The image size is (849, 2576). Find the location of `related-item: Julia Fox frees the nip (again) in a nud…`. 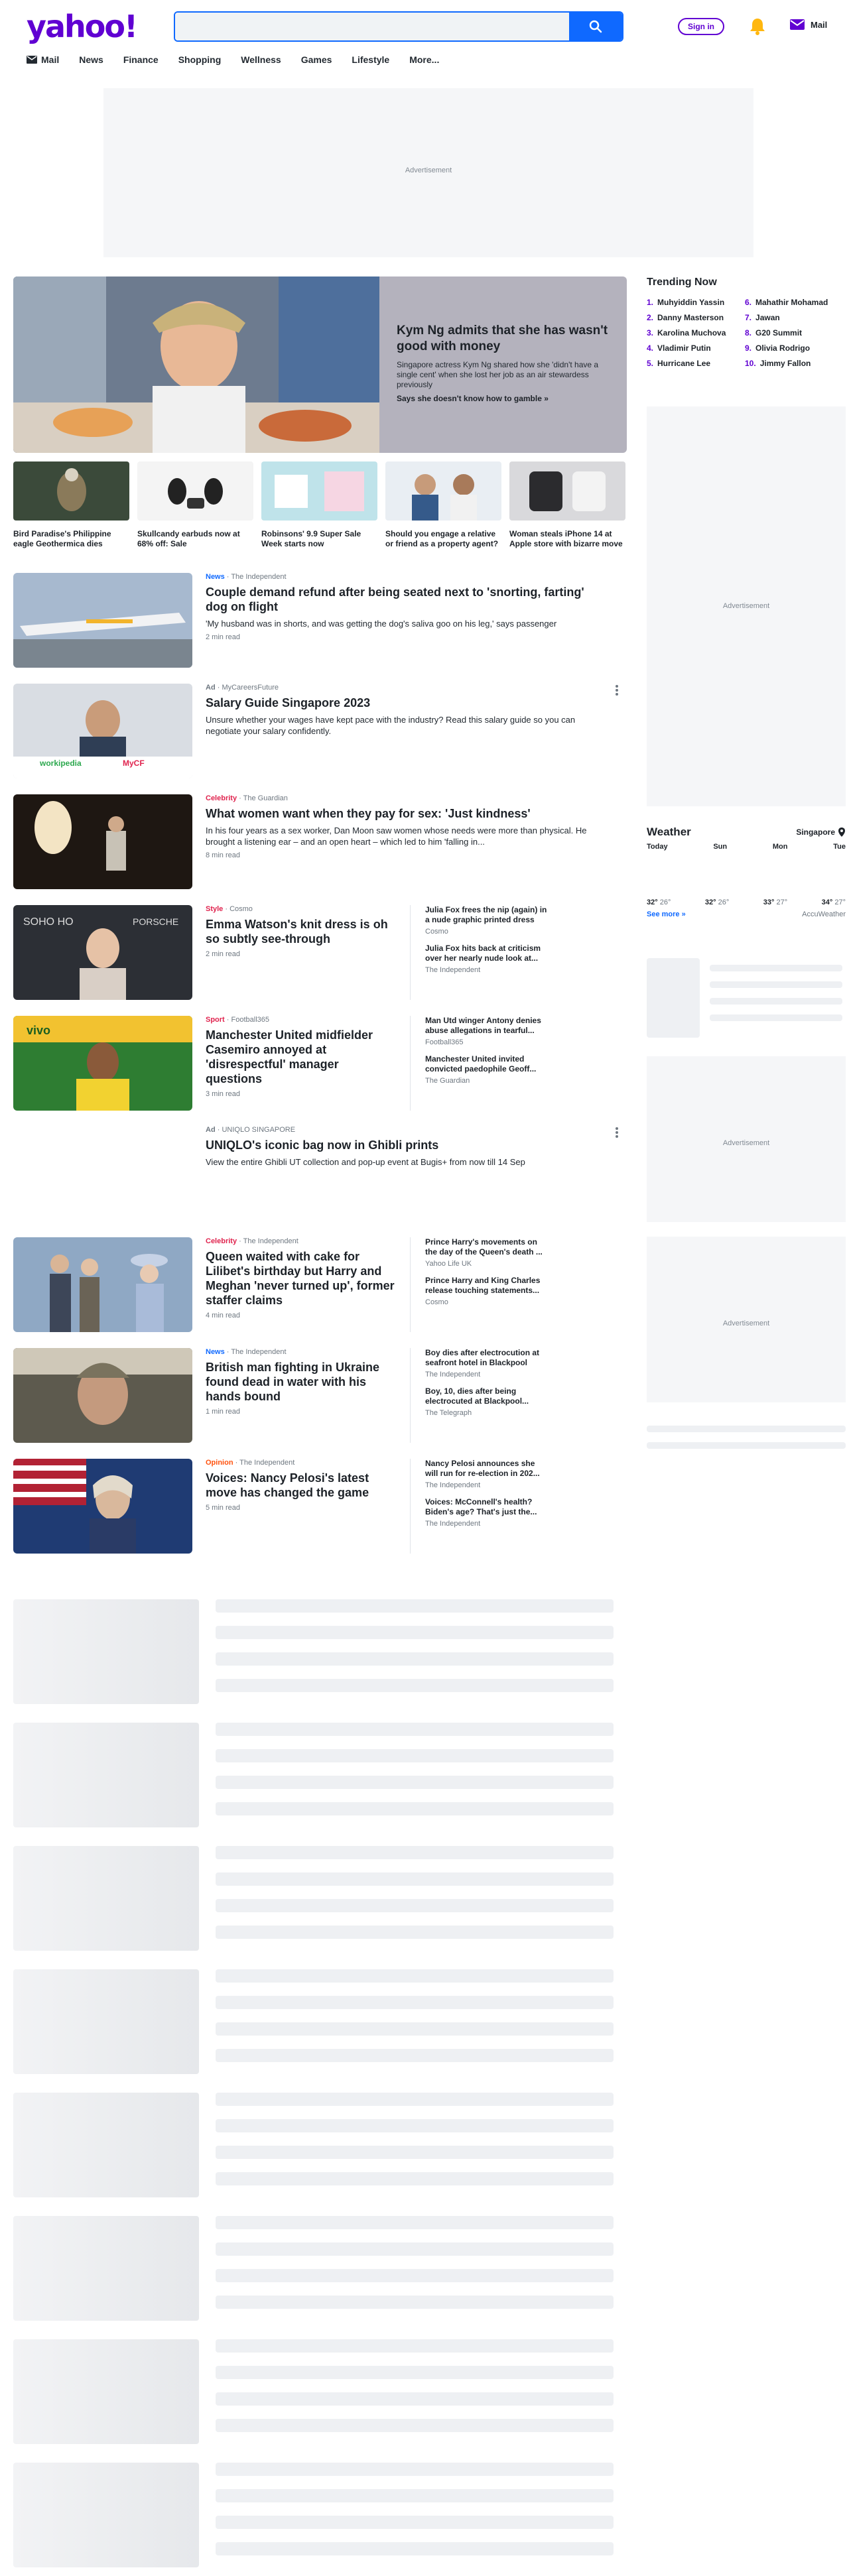

related-item: Julia Fox frees the nip (again) in a nud… is located at coordinates (487, 920).